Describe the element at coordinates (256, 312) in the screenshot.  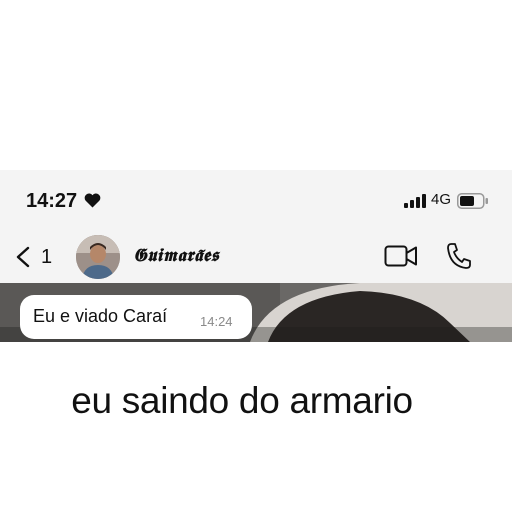
I see `chat-background: Eu e viado Caraí 14:24` at that location.